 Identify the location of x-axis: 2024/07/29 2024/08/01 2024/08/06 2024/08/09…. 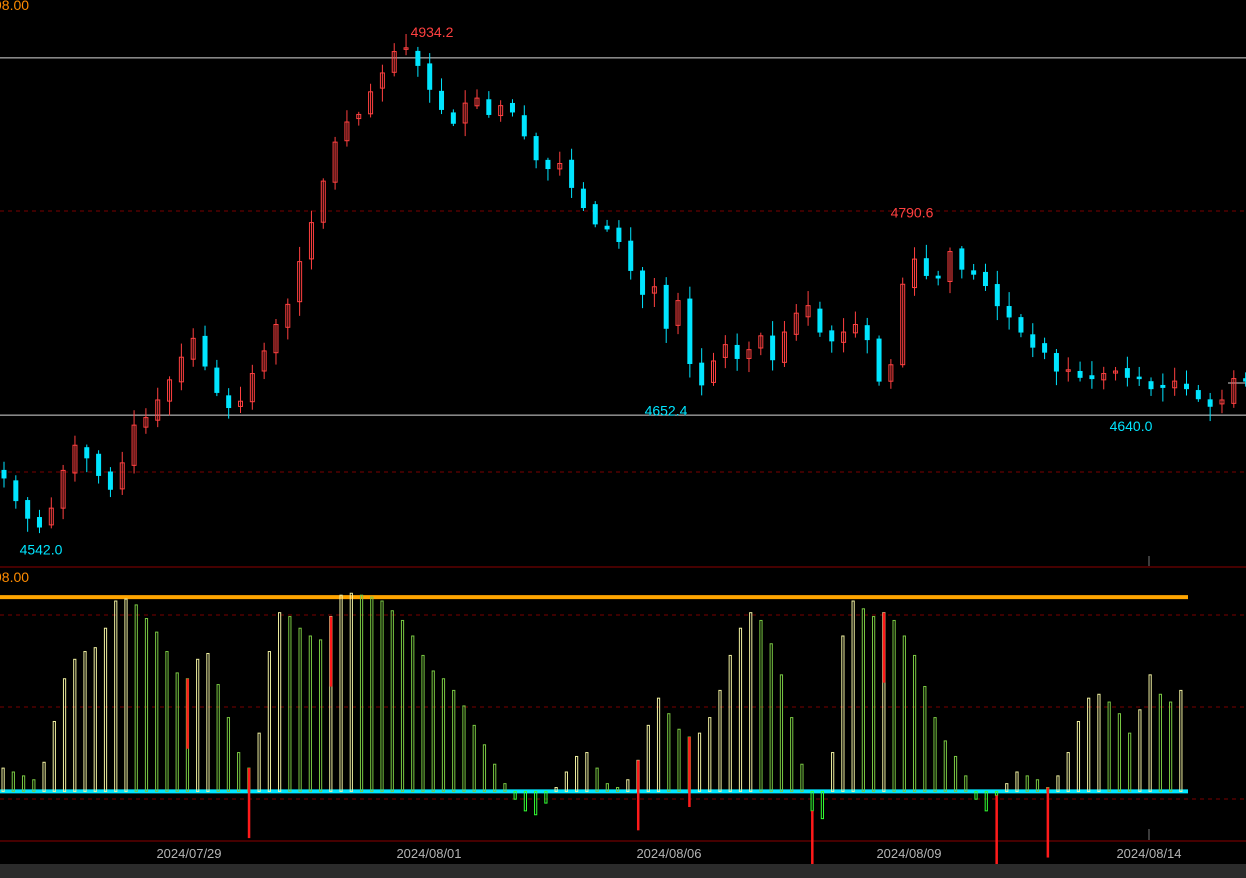
(668, 853).